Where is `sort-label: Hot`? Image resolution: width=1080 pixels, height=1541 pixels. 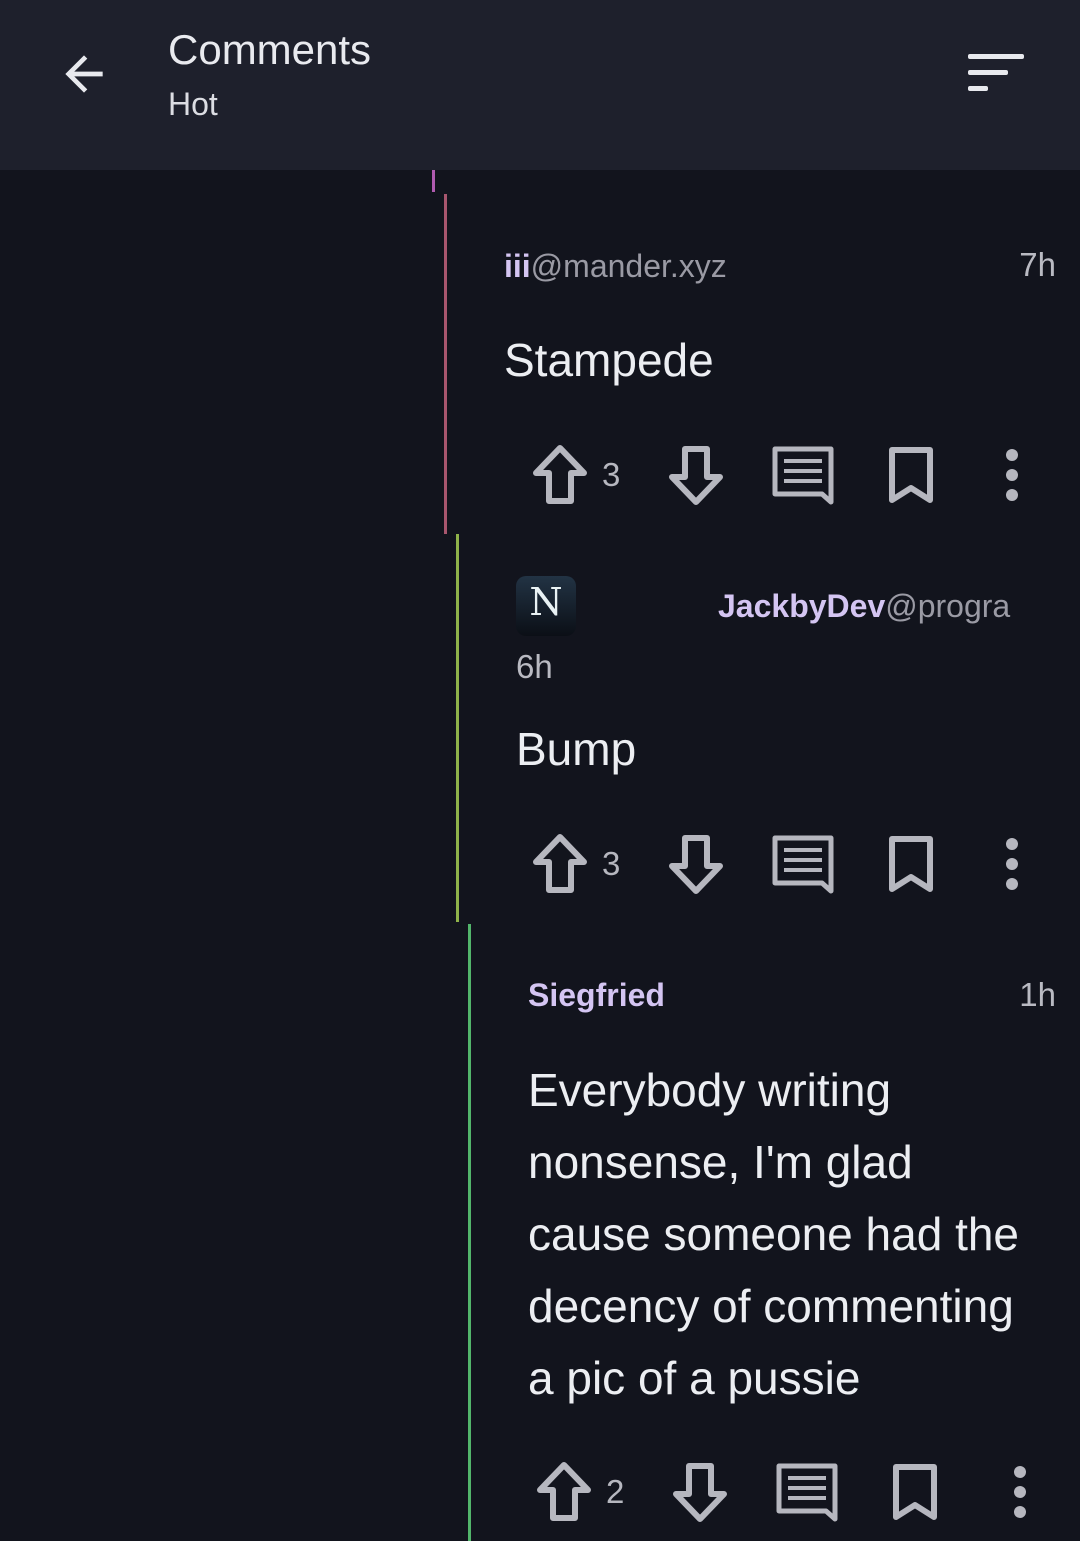
sort-label: Hot is located at coordinates (193, 104).